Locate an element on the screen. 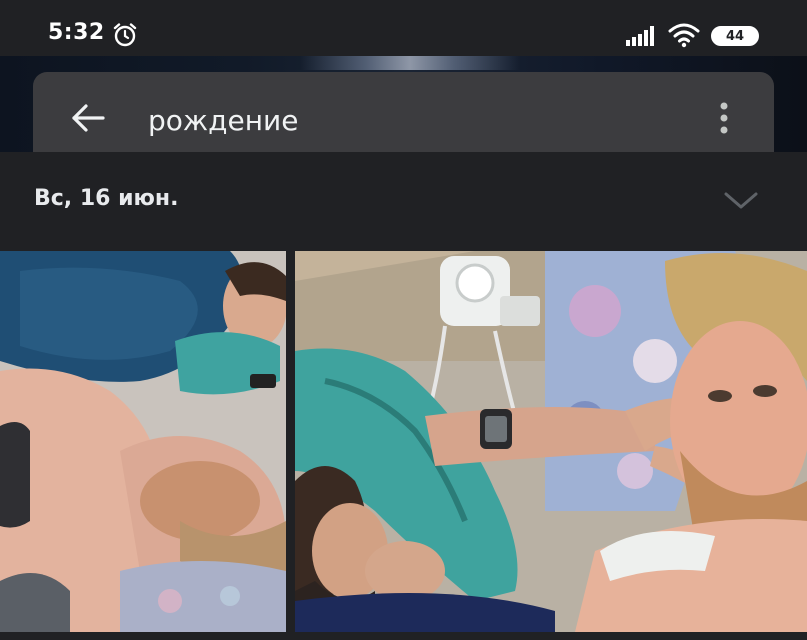  alarm-icon is located at coordinates (125, 37).